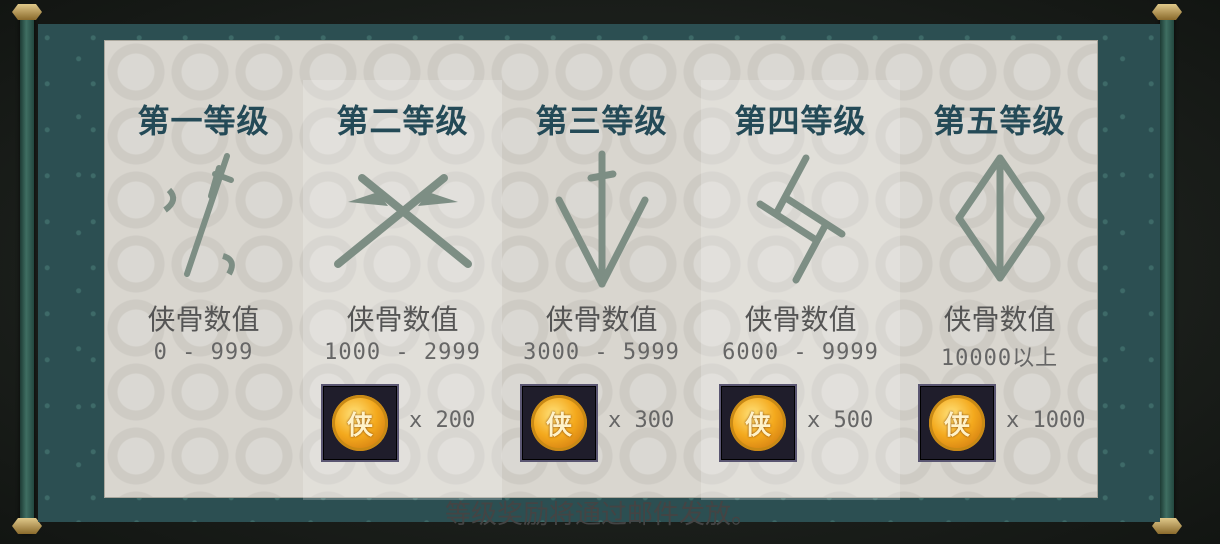  What do you see at coordinates (1000, 218) in the screenshot?
I see `diamond-swords-emblem-icon` at bounding box center [1000, 218].